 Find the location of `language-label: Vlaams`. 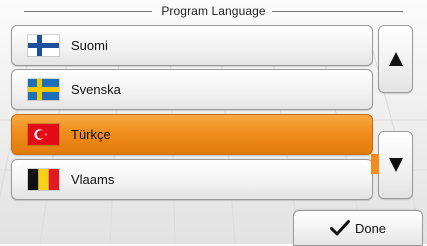

language-label: Vlaams is located at coordinates (93, 179).